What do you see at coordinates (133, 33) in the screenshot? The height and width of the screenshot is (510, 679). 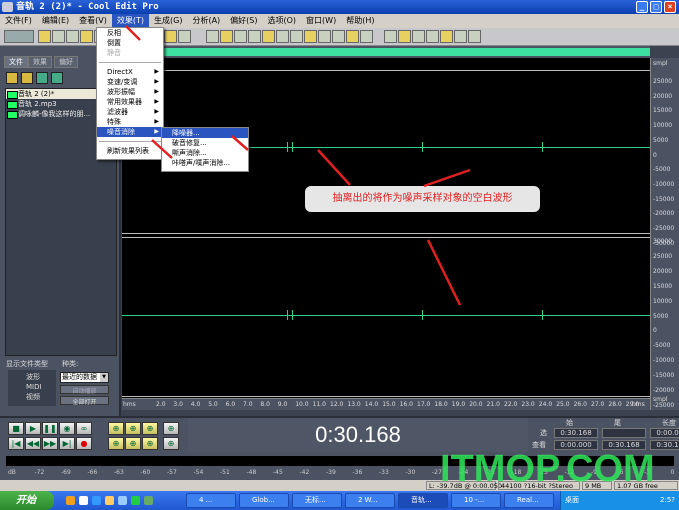 I see `arrow-to-effects-menu` at bounding box center [133, 33].